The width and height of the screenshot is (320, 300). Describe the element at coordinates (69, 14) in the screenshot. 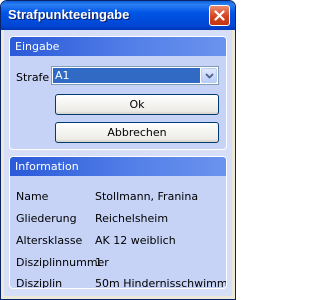

I see `window-title: Strafpunkteeingabe` at that location.